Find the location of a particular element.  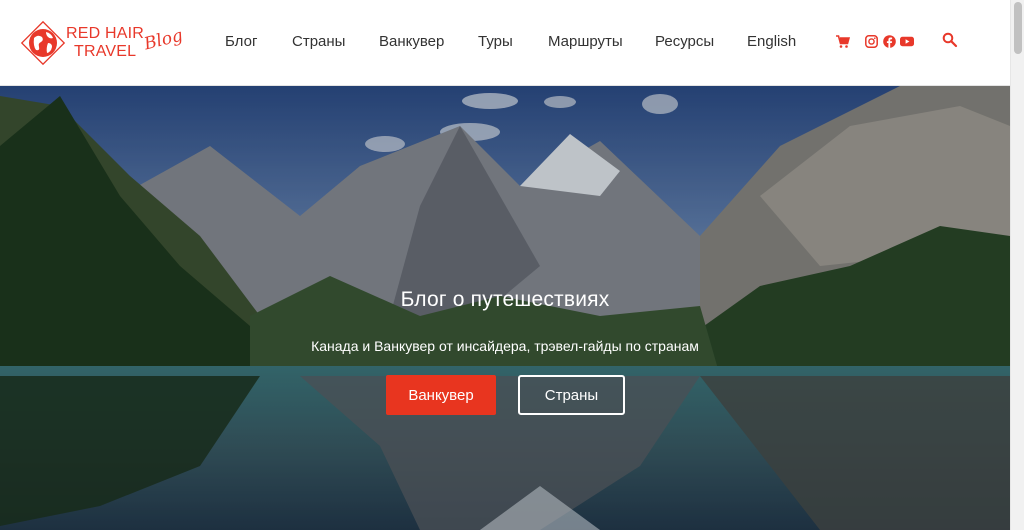

countries-button: Страны is located at coordinates (571, 395).